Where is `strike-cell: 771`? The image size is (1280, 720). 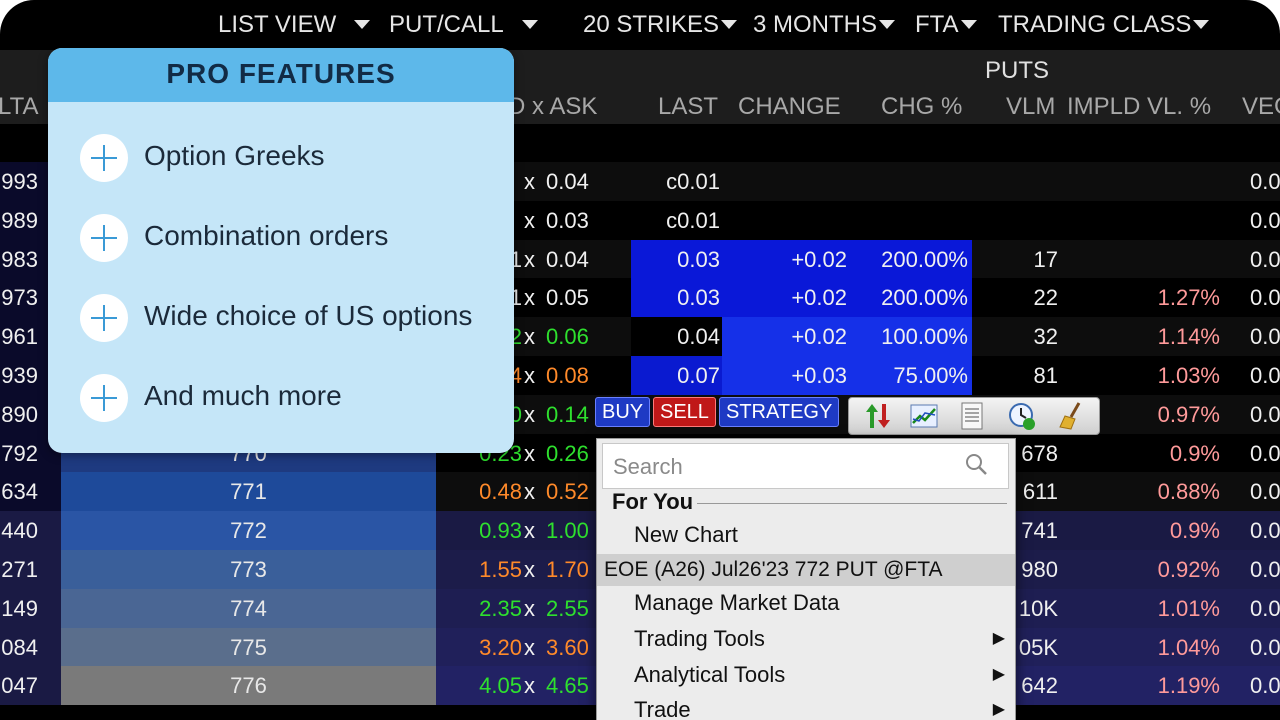 strike-cell: 771 is located at coordinates (248, 492).